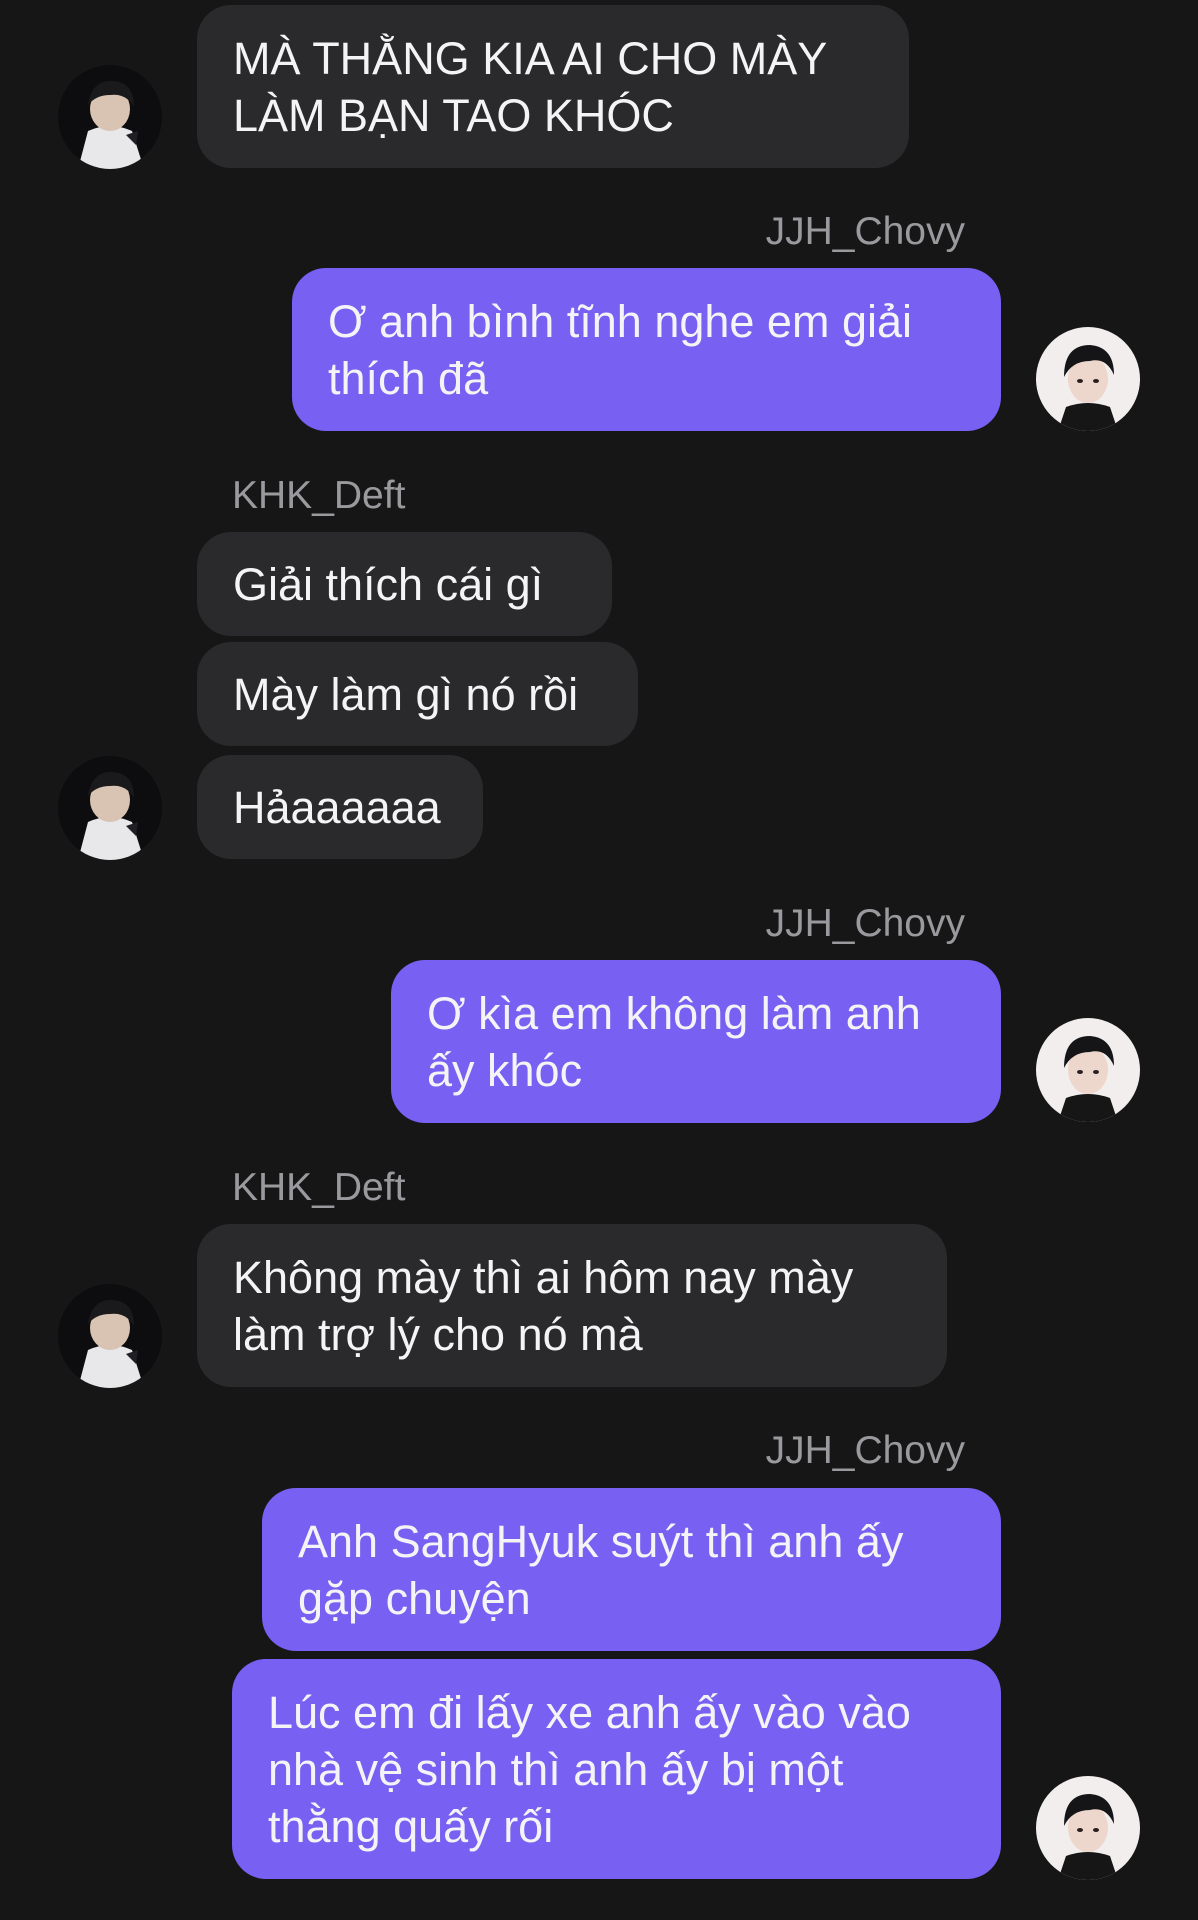 This screenshot has width=1198, height=1920. What do you see at coordinates (530, 86) in the screenshot?
I see `message-text: MÀ THẰNG KIA AI CHO MÀY LÀM BẠN TAO KHÓC` at bounding box center [530, 86].